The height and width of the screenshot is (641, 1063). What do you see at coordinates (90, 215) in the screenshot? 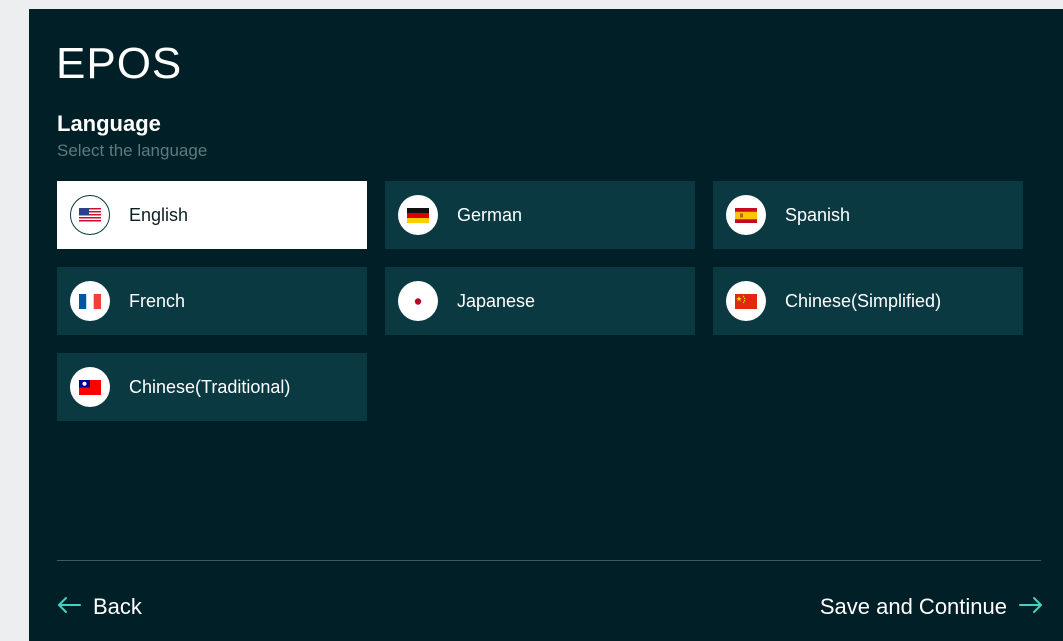
I see `us-flag-icon` at bounding box center [90, 215].